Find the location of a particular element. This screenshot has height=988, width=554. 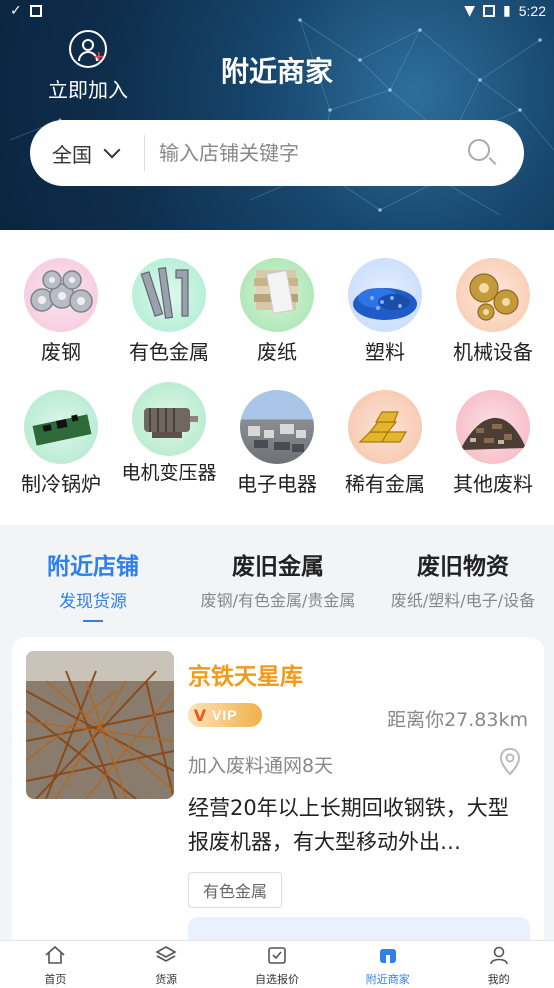

category-item: 废钢 is located at coordinates (61, 311).